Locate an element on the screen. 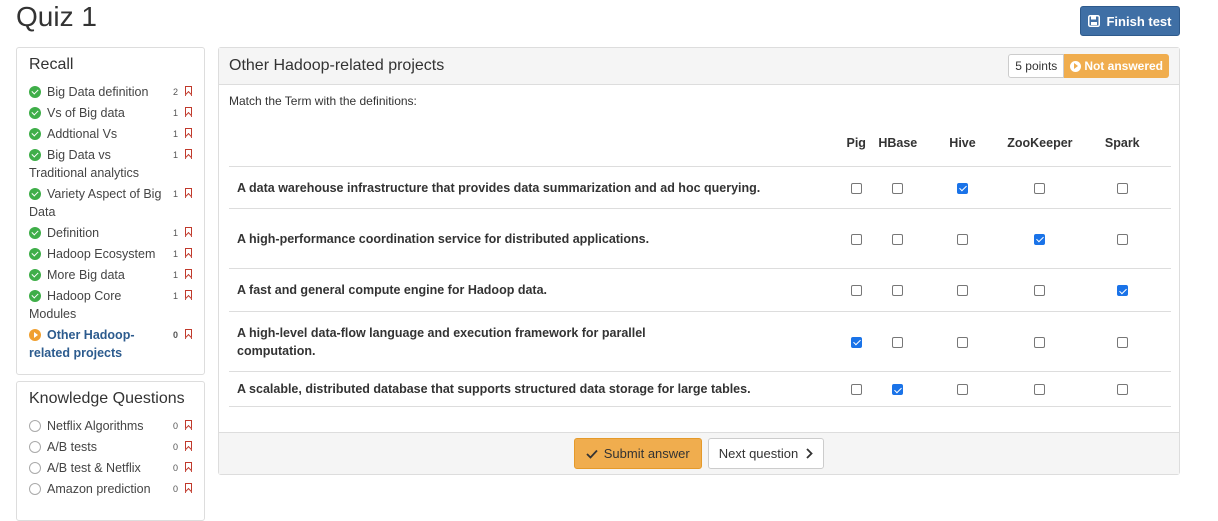 The width and height of the screenshot is (1218, 521). nav-question-label: Hadoop Ecosystem is located at coordinates (101, 254).